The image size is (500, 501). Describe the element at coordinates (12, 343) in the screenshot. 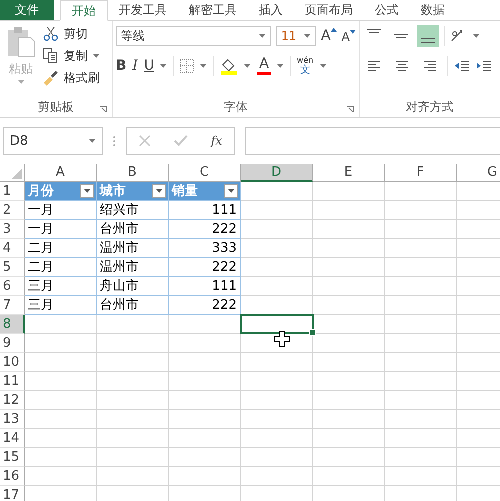

I see `row-header: 9` at that location.